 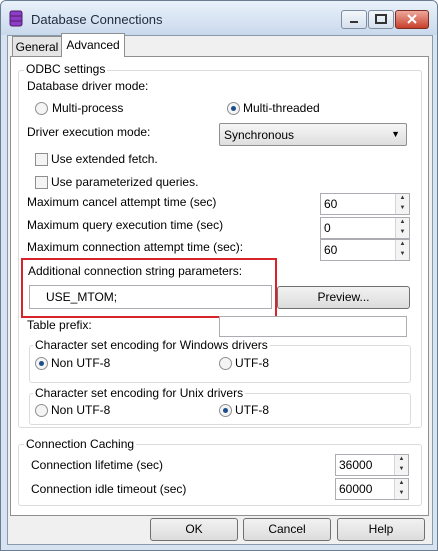 What do you see at coordinates (225, 410) in the screenshot?
I see `unix-utf8-radio` at bounding box center [225, 410].